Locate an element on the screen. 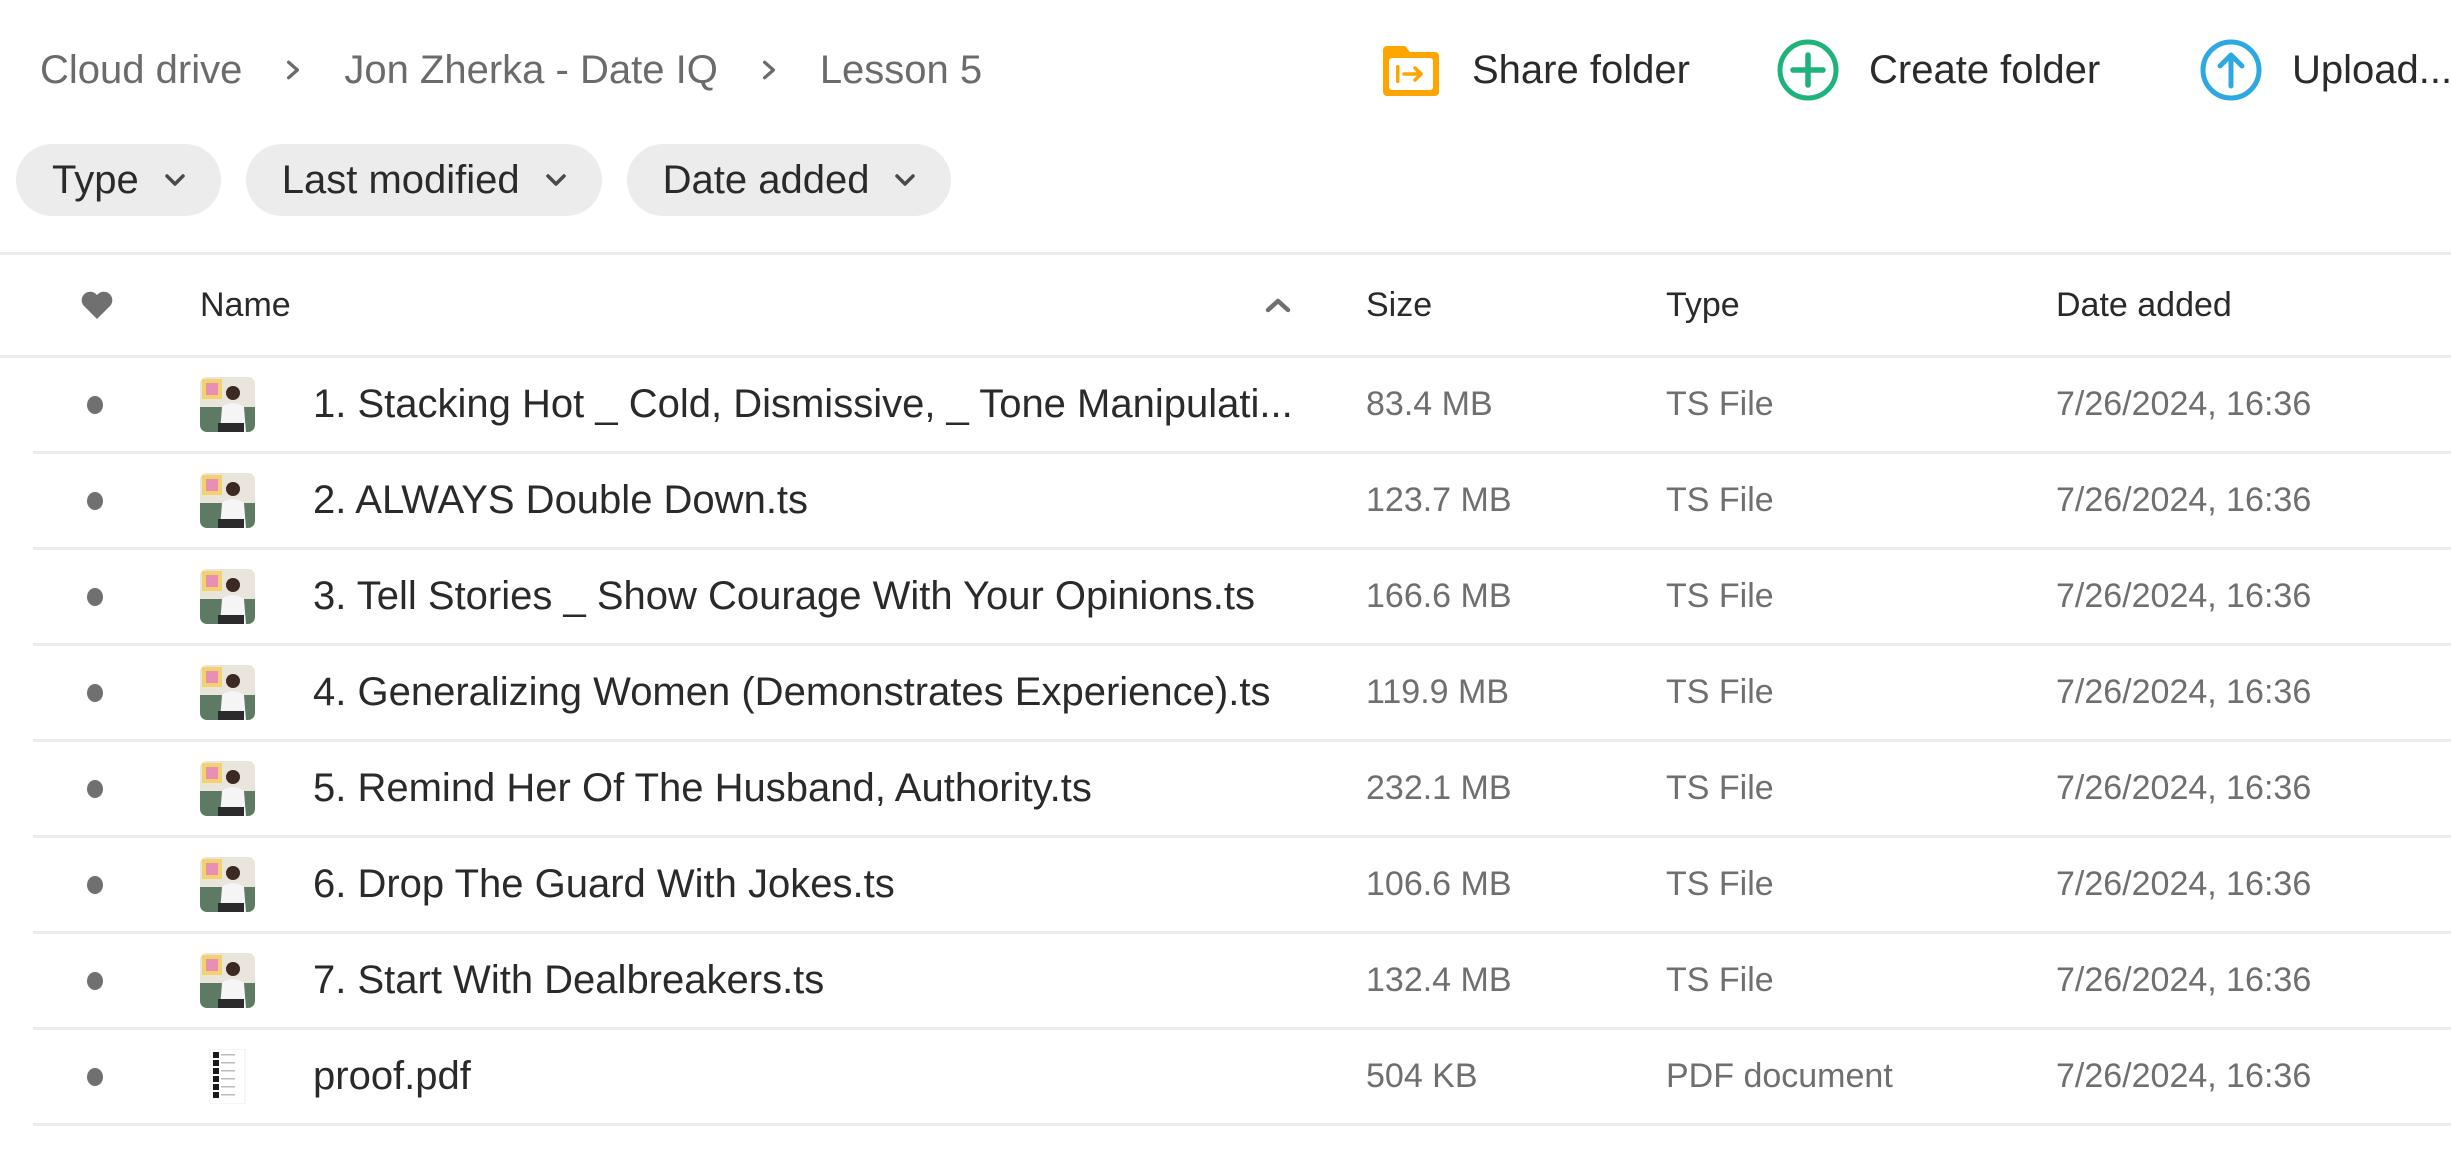 This screenshot has height=1165, width=2451. file-type: PDF document is located at coordinates (1779, 1076).